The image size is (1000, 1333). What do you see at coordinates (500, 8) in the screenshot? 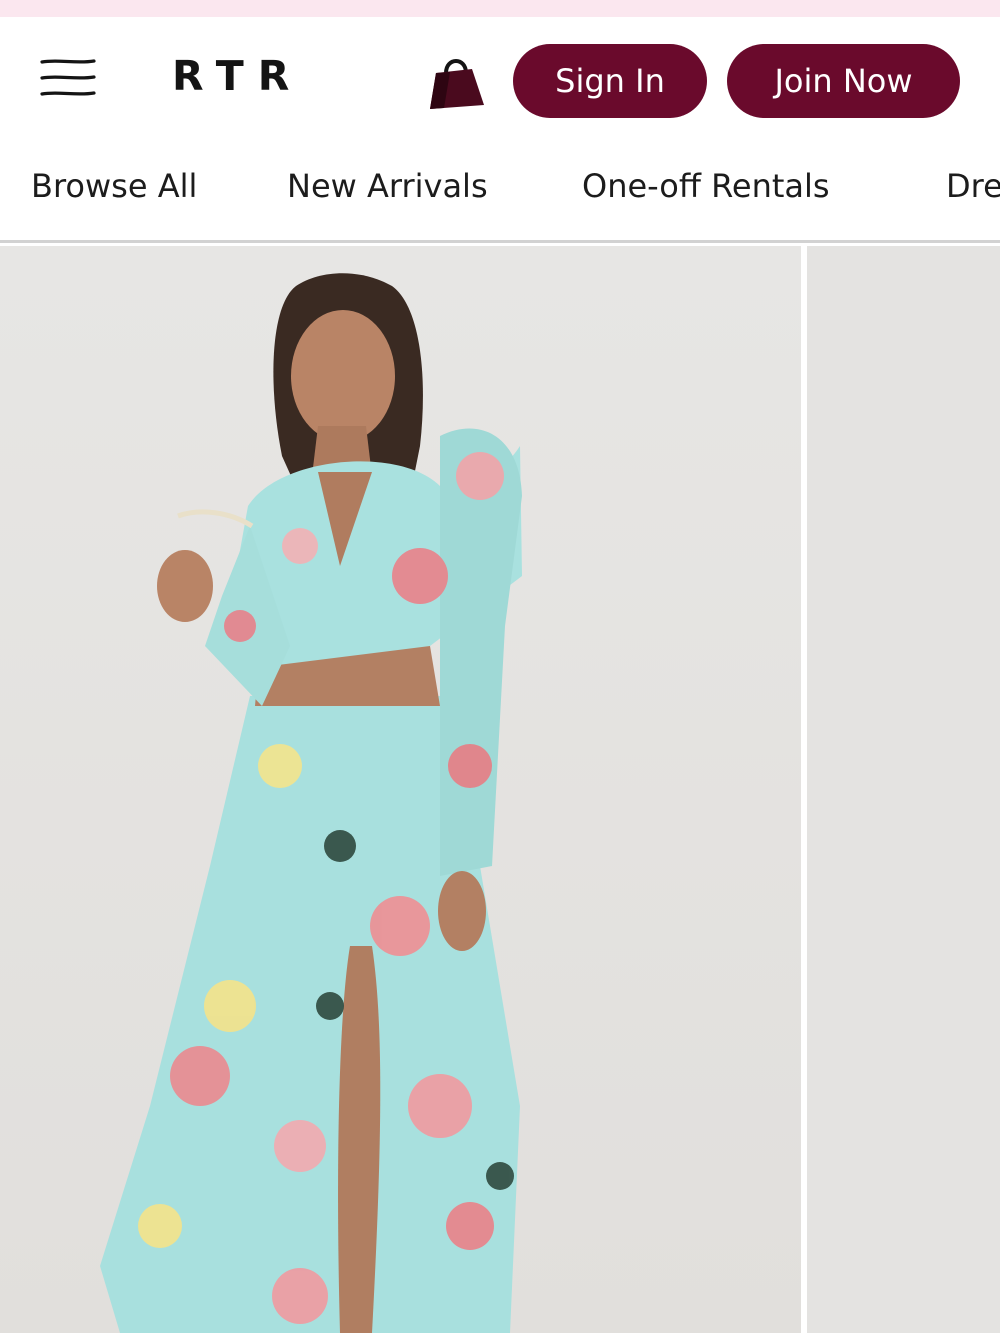
I see `promo-strip` at bounding box center [500, 8].